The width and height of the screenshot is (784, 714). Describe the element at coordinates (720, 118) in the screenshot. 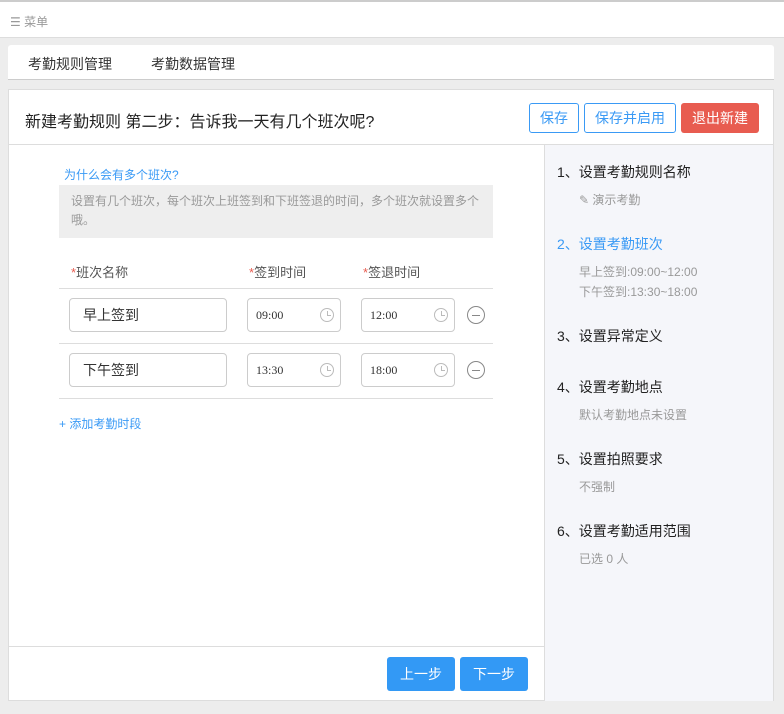

I see `exit-button: 退出新建` at that location.